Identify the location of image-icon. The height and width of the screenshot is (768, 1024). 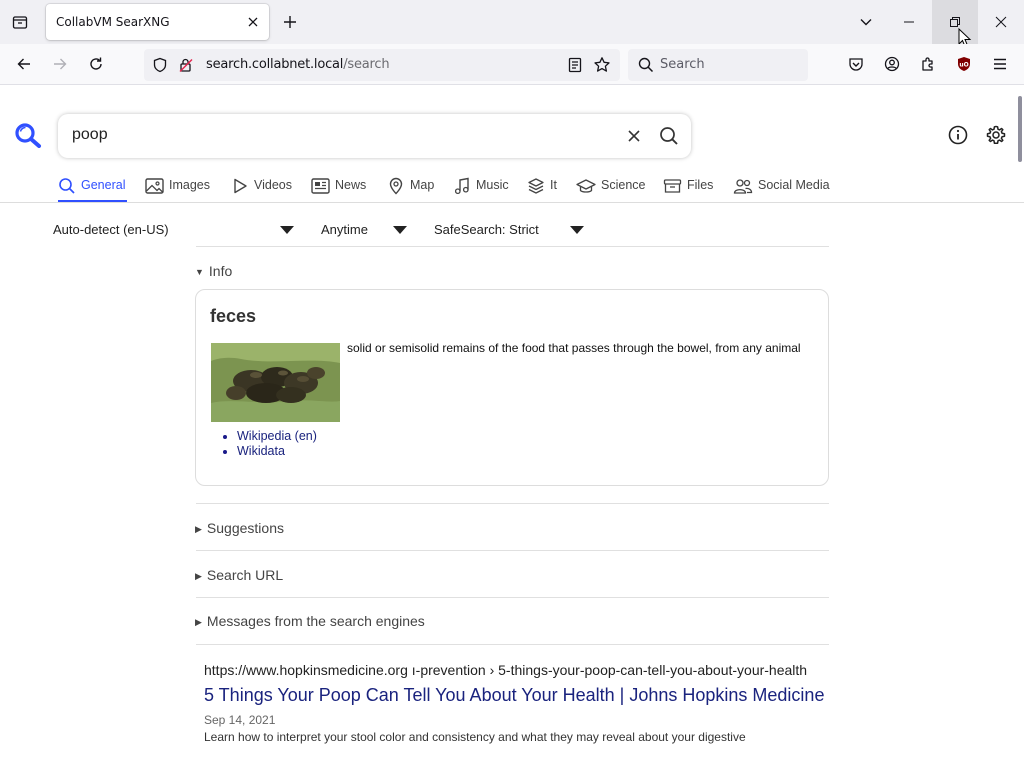
(154, 186).